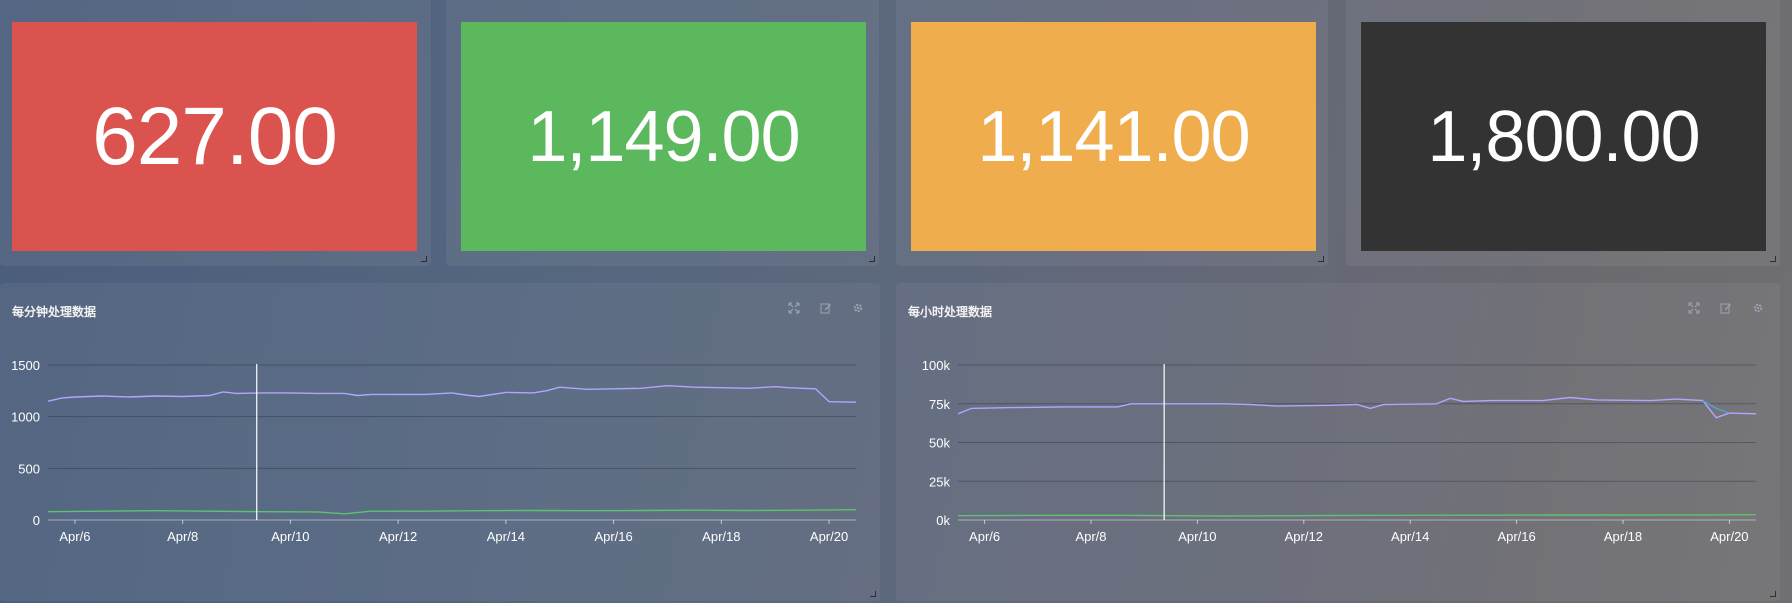 The image size is (1792, 603). What do you see at coordinates (936, 365) in the screenshot?
I see `y-tick-label: 100k` at bounding box center [936, 365].